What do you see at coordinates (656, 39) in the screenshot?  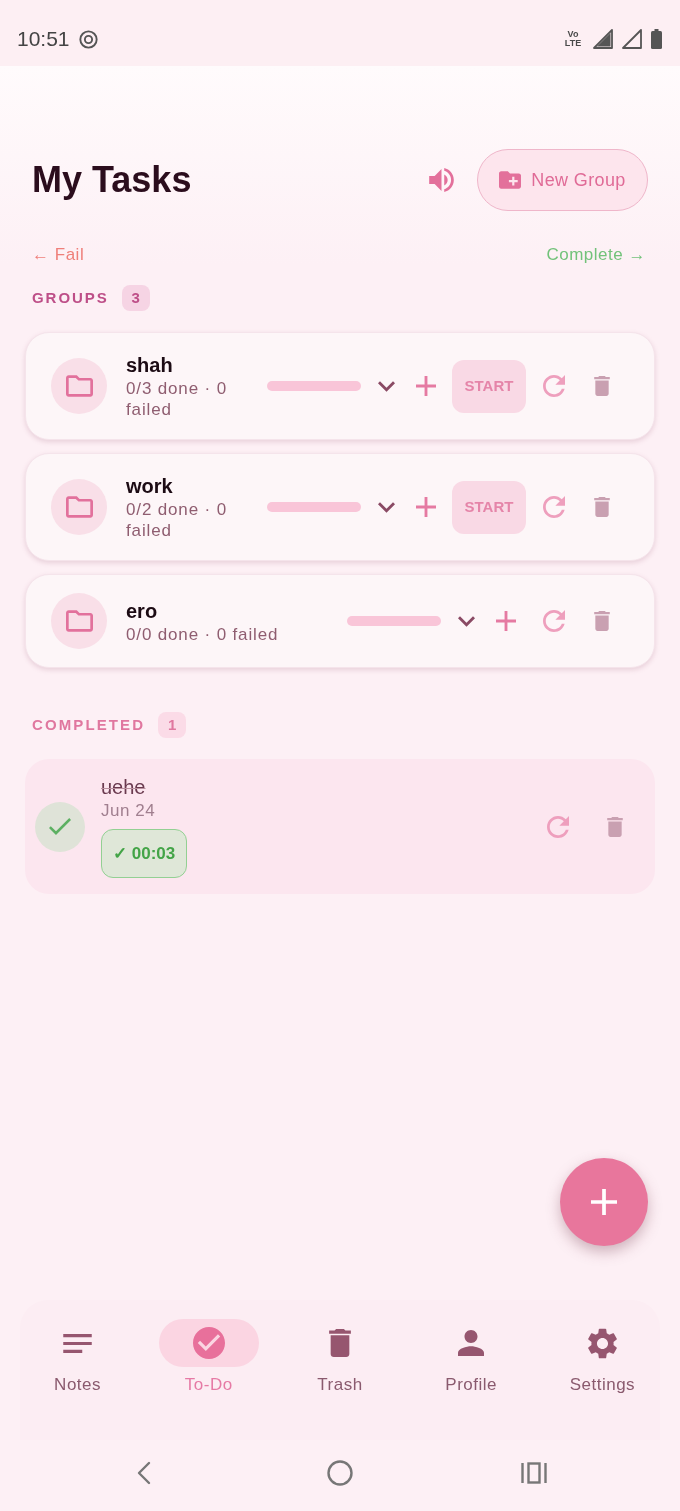 I see `battery-icon` at bounding box center [656, 39].